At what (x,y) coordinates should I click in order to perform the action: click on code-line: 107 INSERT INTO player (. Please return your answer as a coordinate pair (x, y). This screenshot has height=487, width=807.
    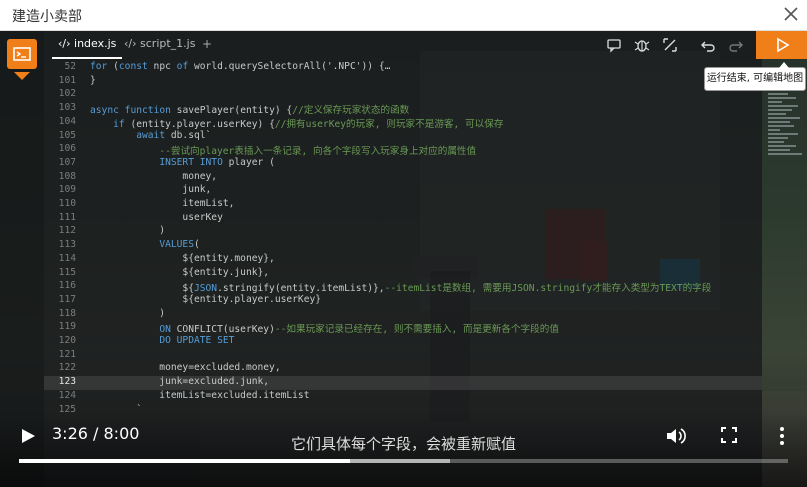
    Looking at the image, I should click on (403, 164).